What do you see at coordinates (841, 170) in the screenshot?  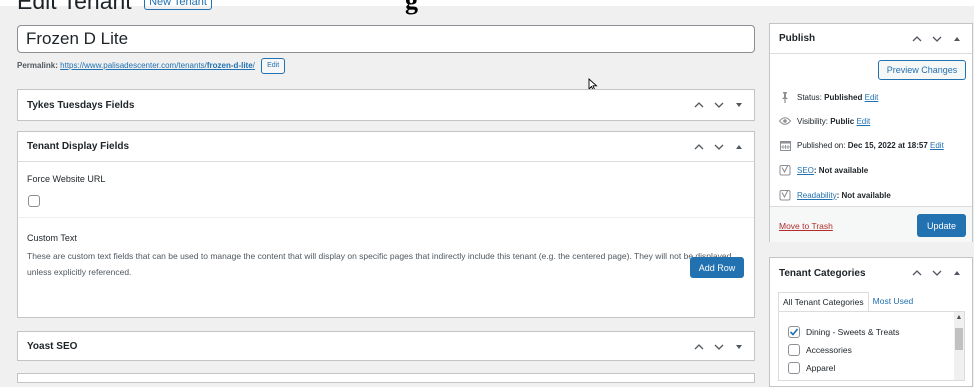 I see `seo-value: : Not available` at bounding box center [841, 170].